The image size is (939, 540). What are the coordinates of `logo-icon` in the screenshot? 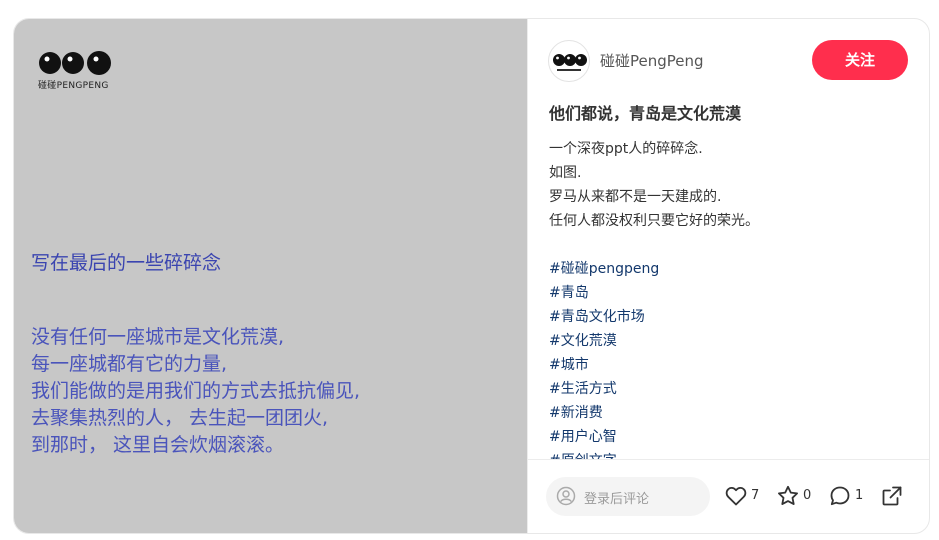 It's located at (75, 63).